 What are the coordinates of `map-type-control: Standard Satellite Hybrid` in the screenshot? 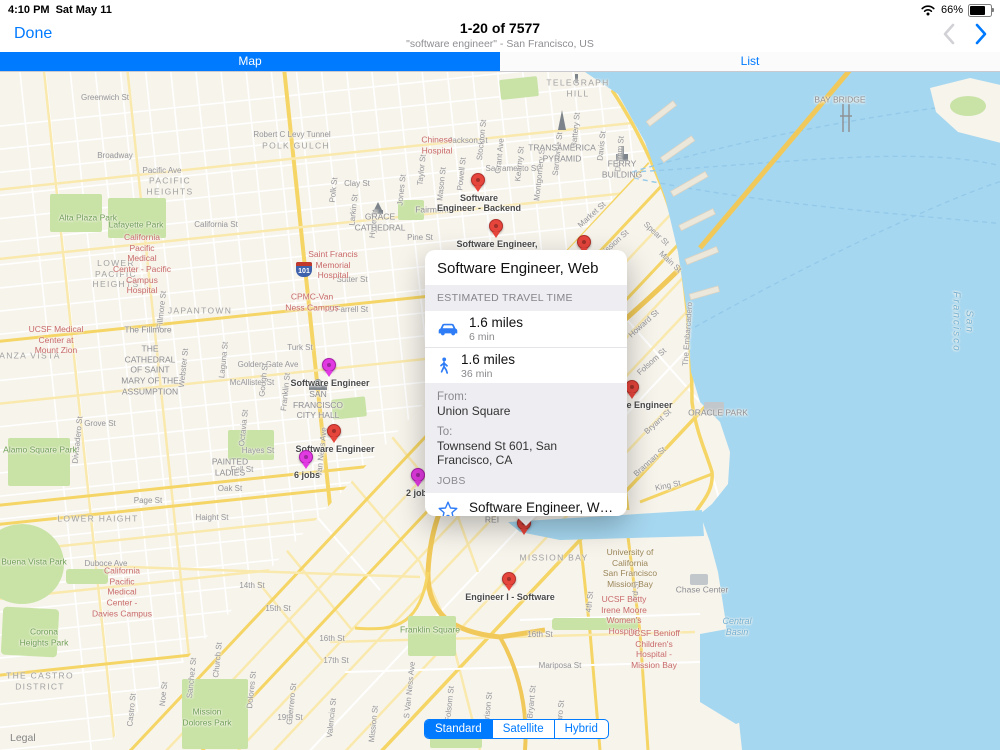 It's located at (516, 729).